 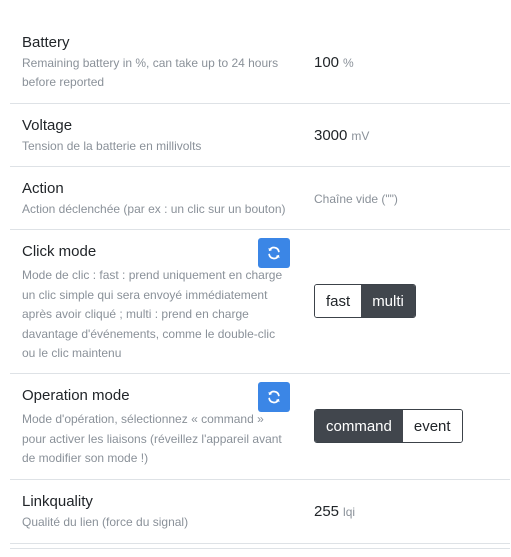 What do you see at coordinates (348, 63) in the screenshot?
I see `battery-unit: %` at bounding box center [348, 63].